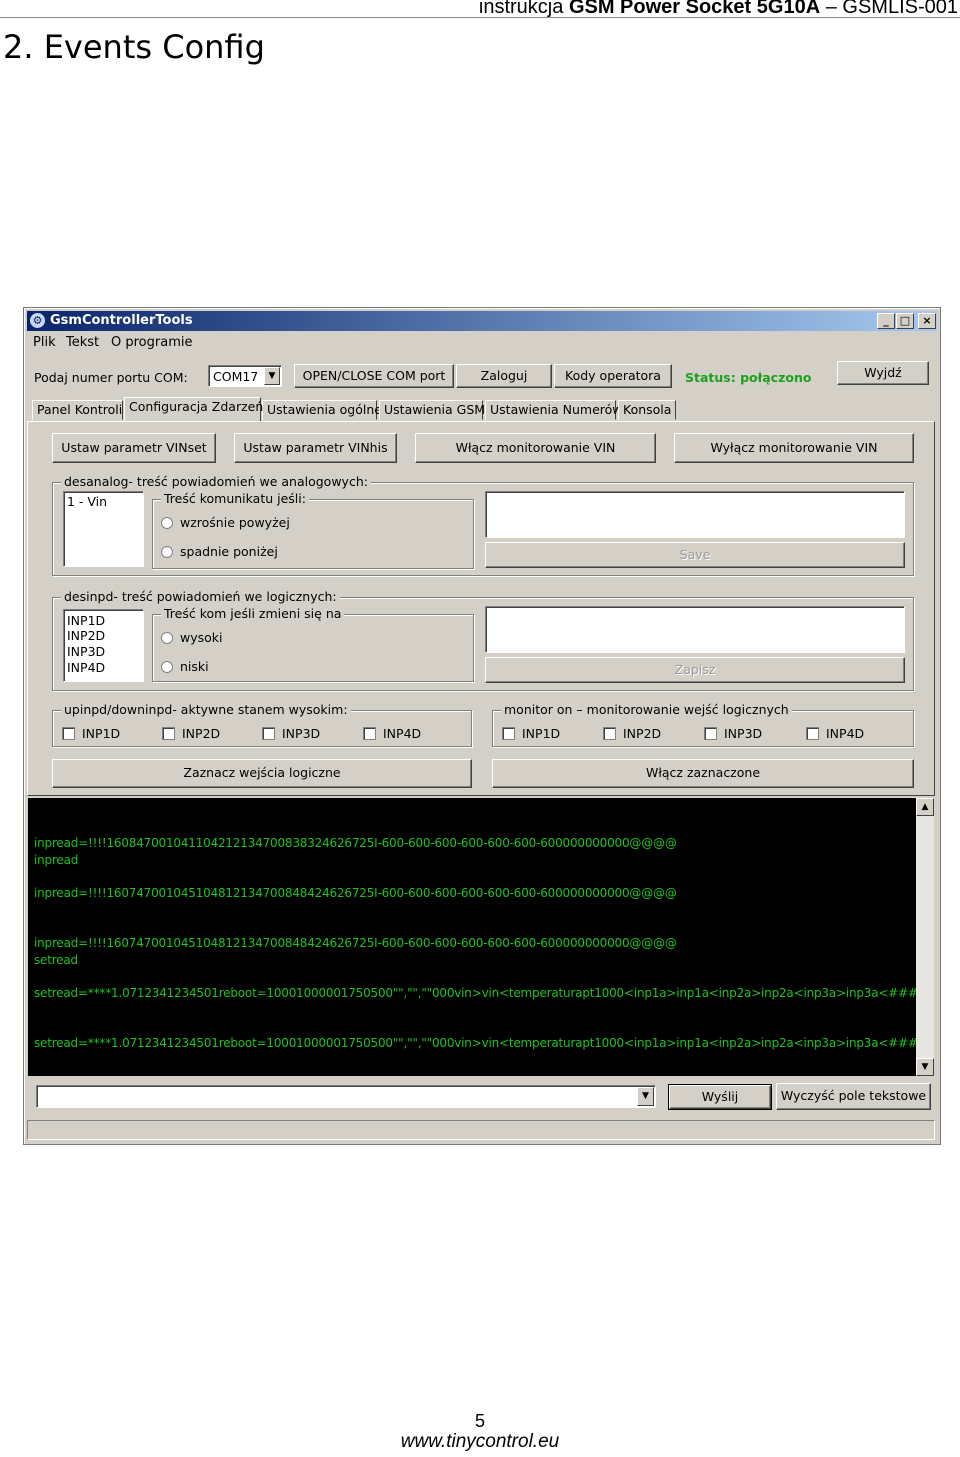 The height and width of the screenshot is (1457, 960). What do you see at coordinates (346, 1096) in the screenshot?
I see `command-input: ▼` at bounding box center [346, 1096].